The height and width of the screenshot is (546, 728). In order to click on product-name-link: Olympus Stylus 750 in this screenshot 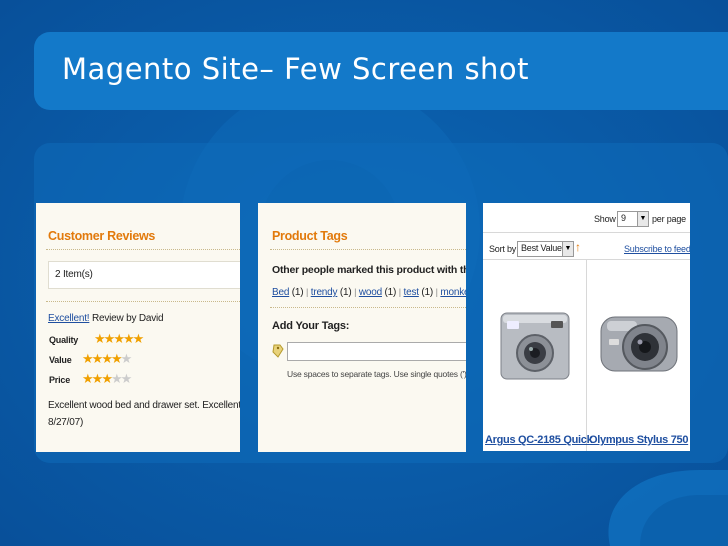, I will do `click(638, 440)`.